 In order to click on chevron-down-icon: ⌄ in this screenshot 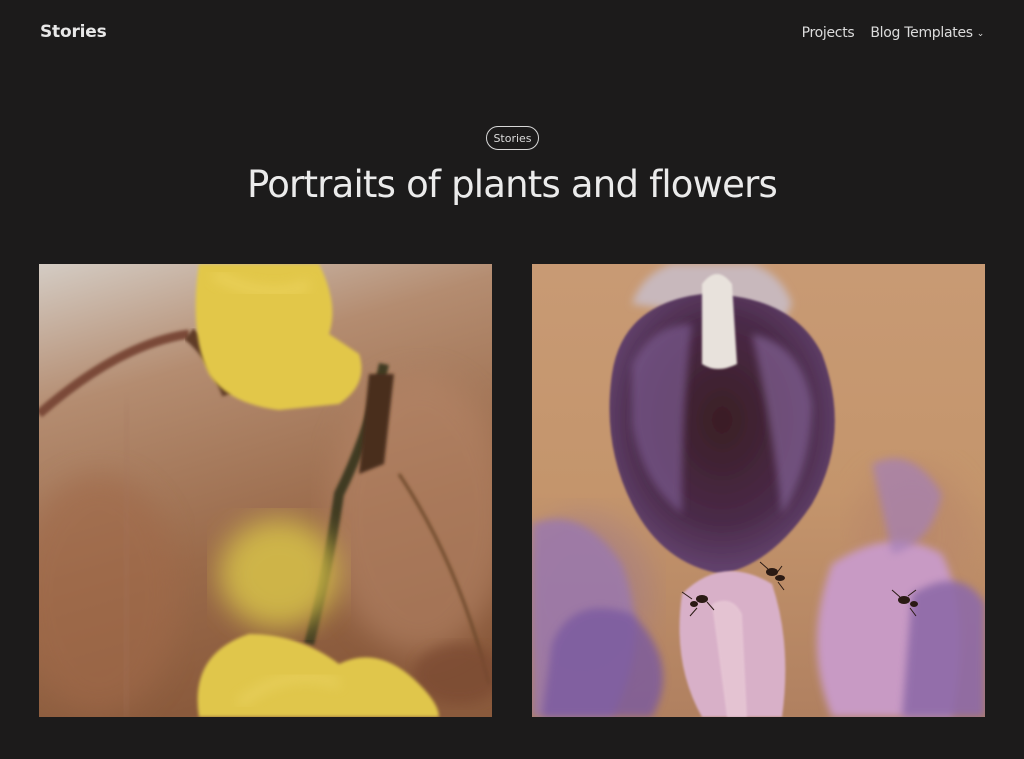, I will do `click(980, 34)`.